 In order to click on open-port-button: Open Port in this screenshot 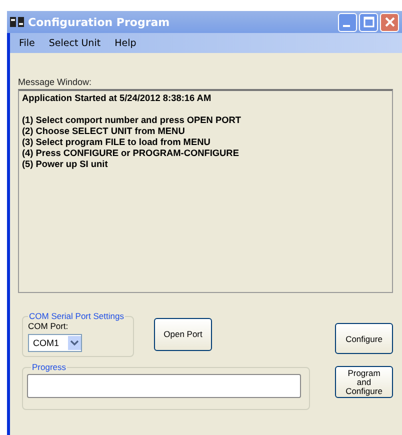, I will do `click(183, 334)`.